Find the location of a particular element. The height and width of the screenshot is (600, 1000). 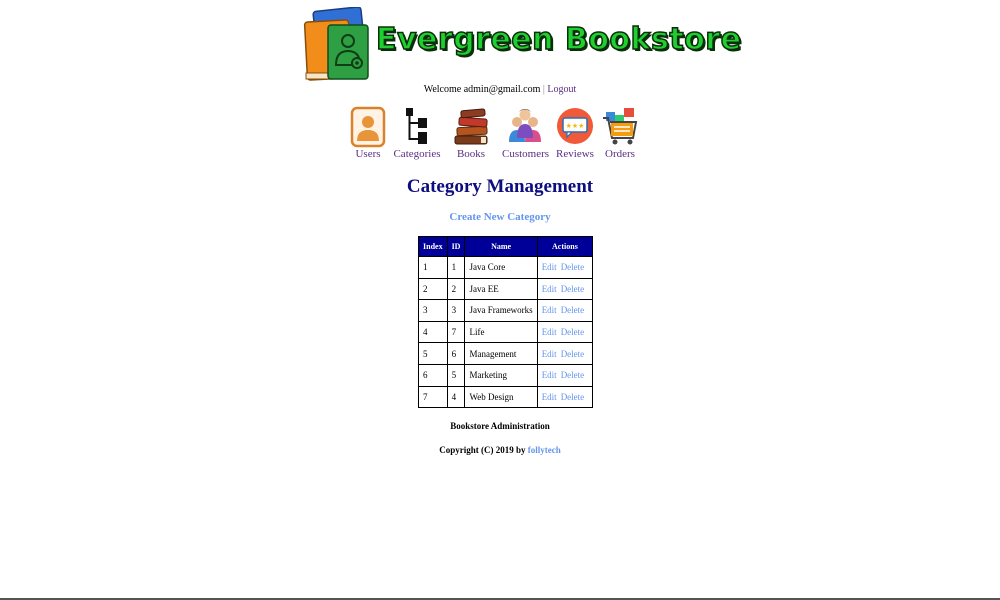

create-category-container: Create New Category is located at coordinates (500, 217).